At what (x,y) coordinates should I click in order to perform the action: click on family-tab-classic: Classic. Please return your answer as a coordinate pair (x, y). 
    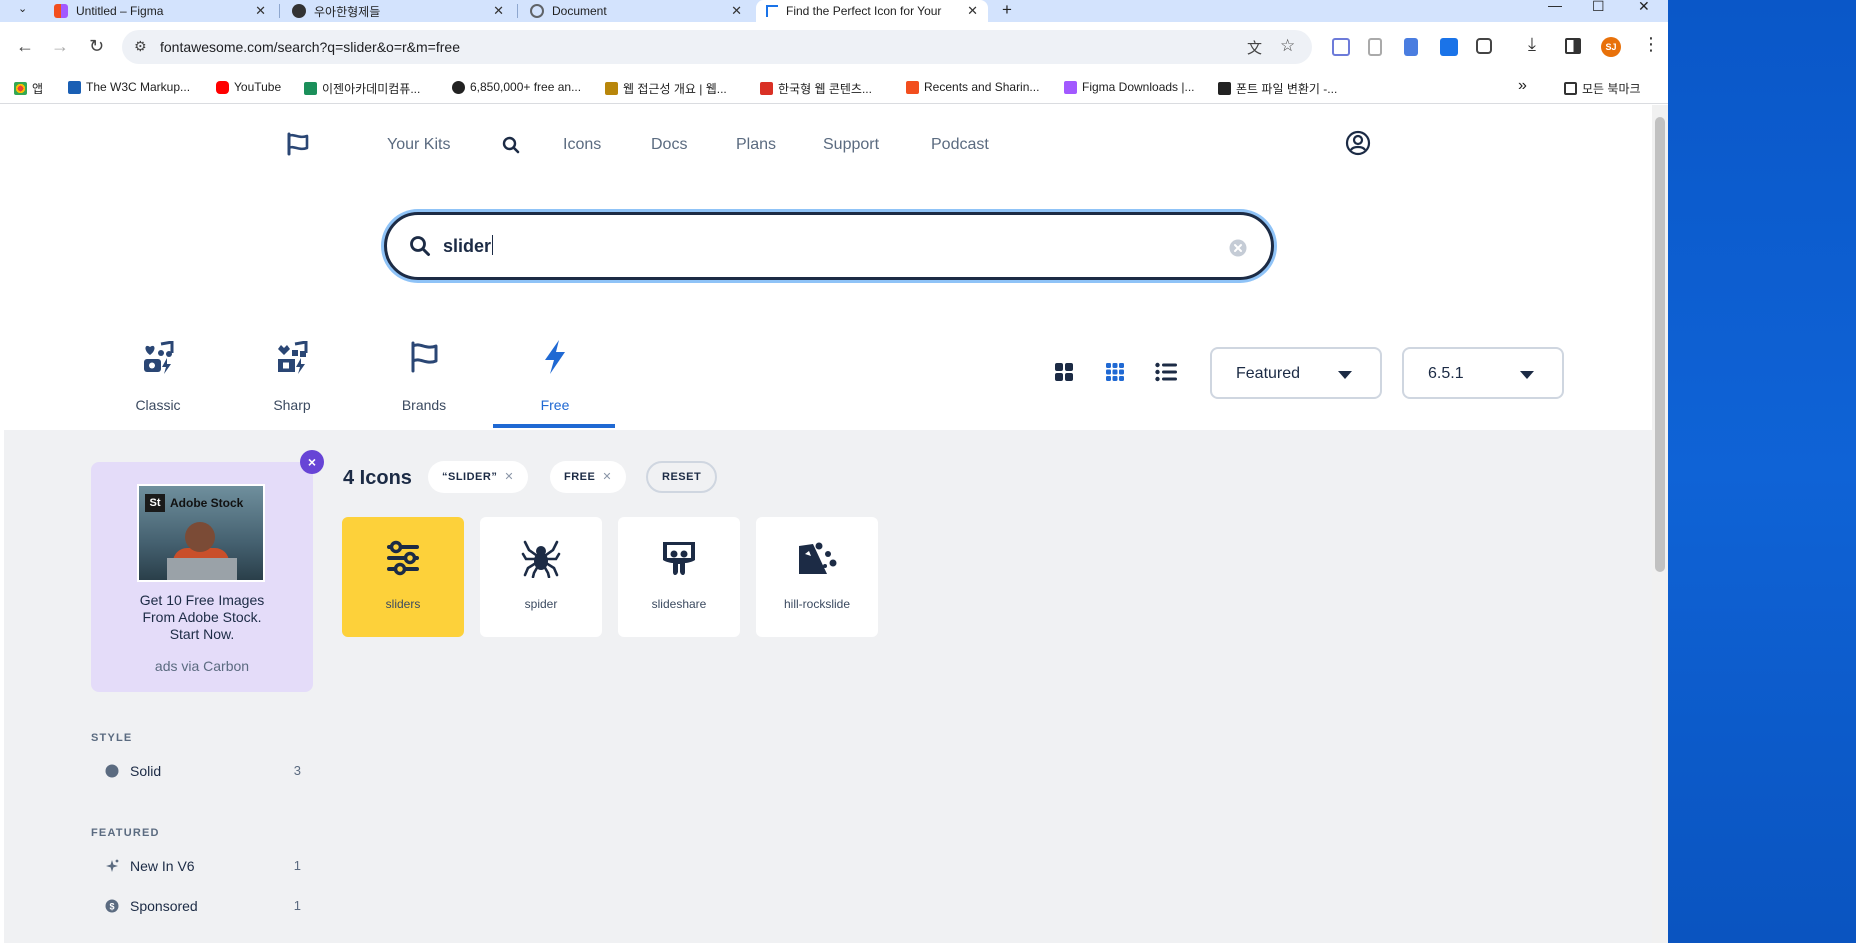
    Looking at the image, I should click on (158, 380).